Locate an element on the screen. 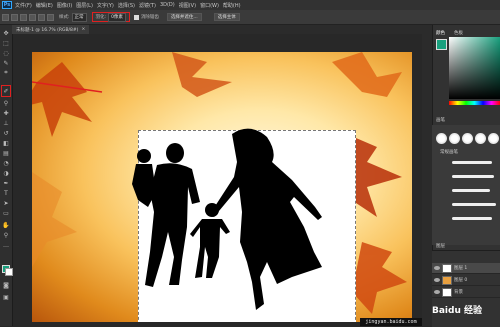  screen-mode-icon: ▣ is located at coordinates (6, 297).